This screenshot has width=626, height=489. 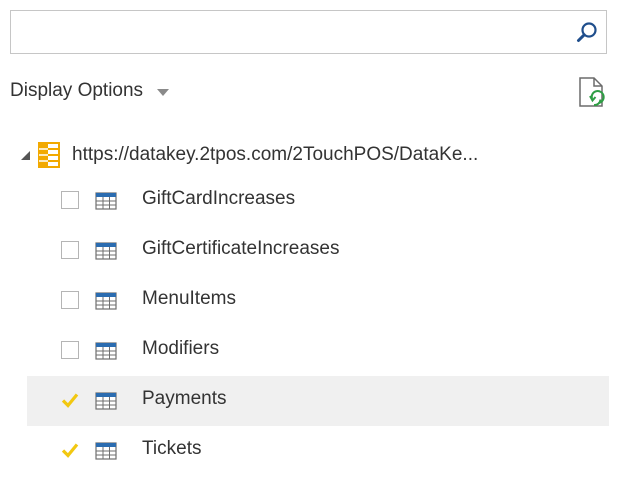 What do you see at coordinates (184, 398) in the screenshot?
I see `table-row-label: Payments` at bounding box center [184, 398].